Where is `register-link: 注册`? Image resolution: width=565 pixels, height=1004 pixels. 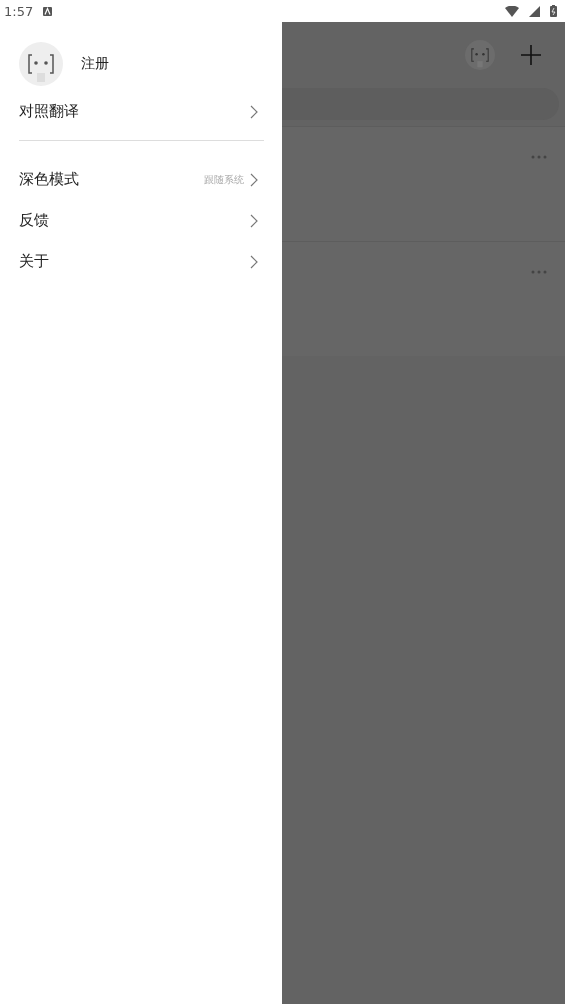
register-link: 注册 is located at coordinates (95, 64).